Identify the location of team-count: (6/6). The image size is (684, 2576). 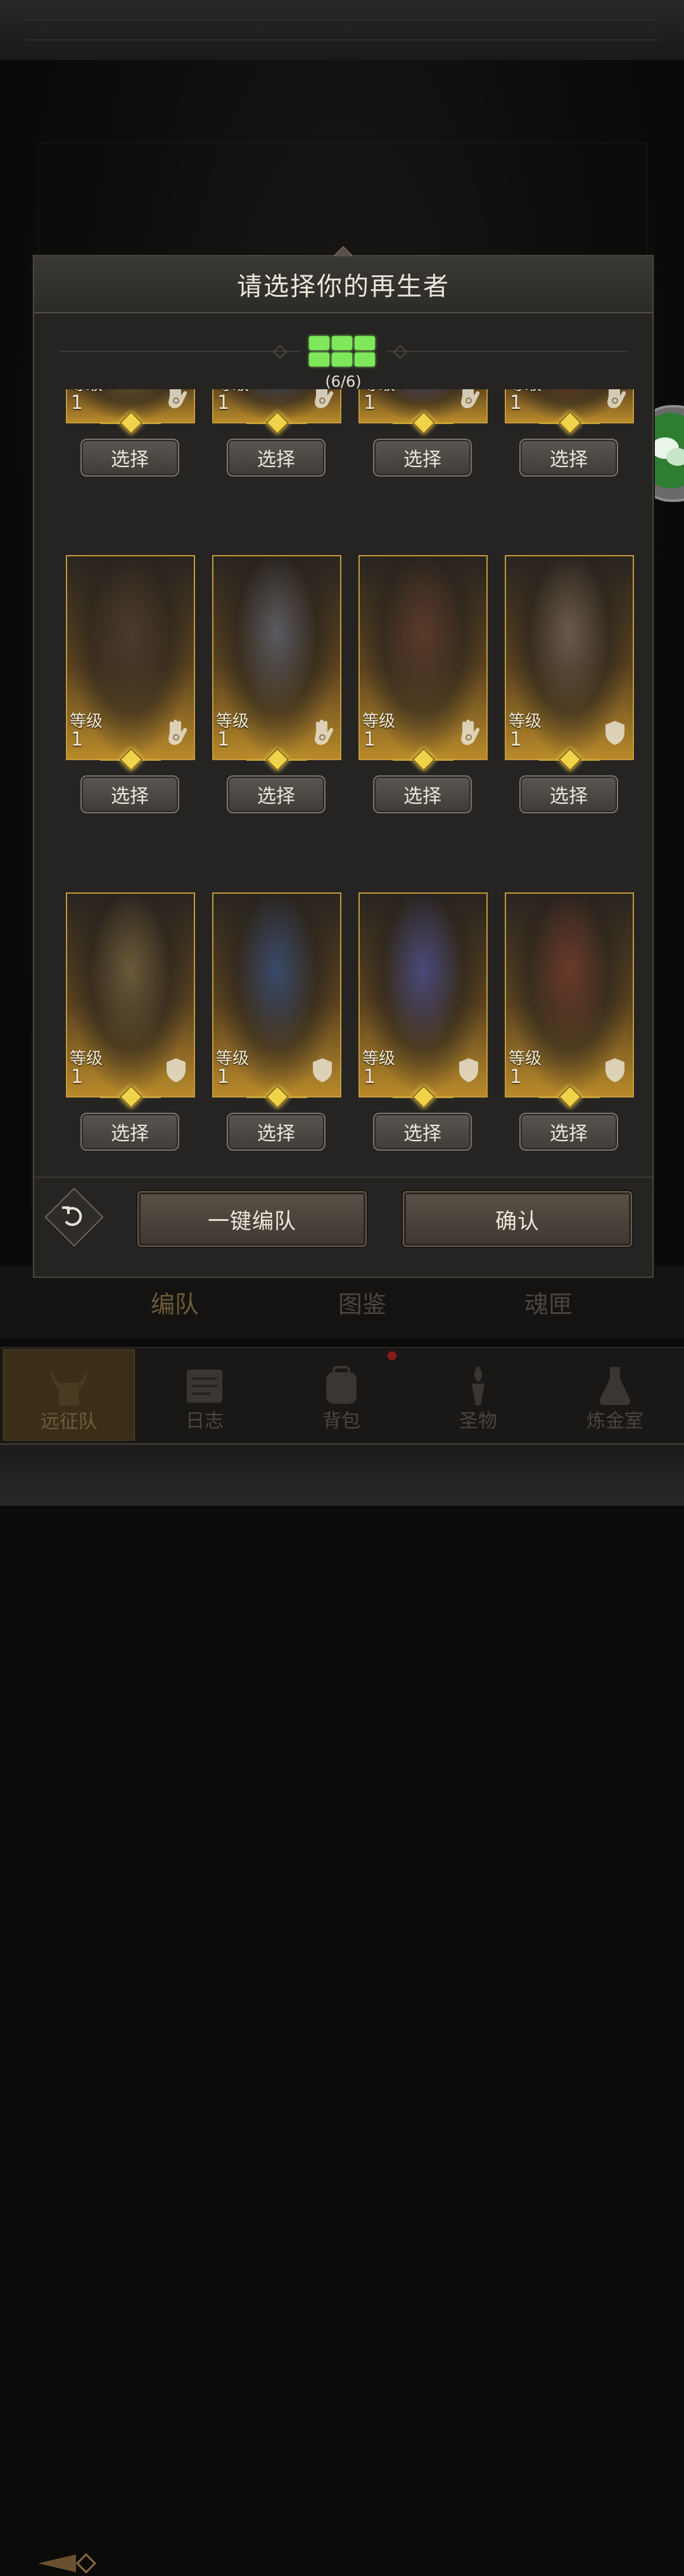
(343, 382).